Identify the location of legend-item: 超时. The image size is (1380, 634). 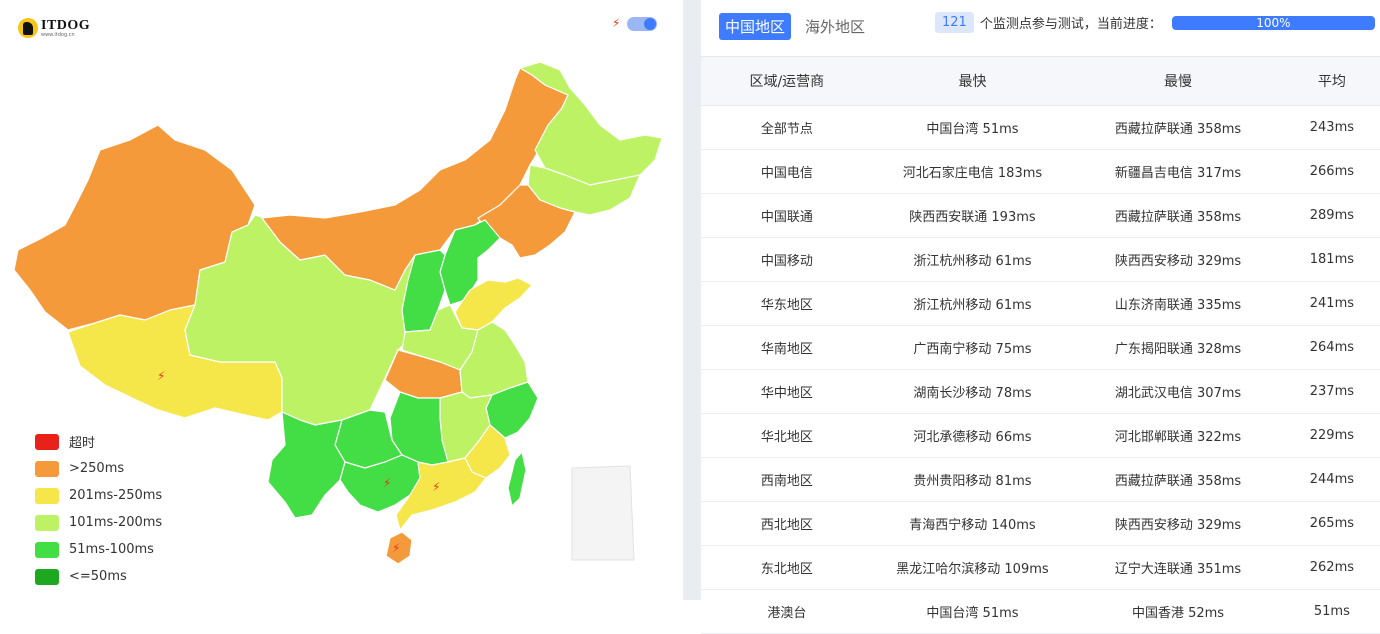
(98, 441).